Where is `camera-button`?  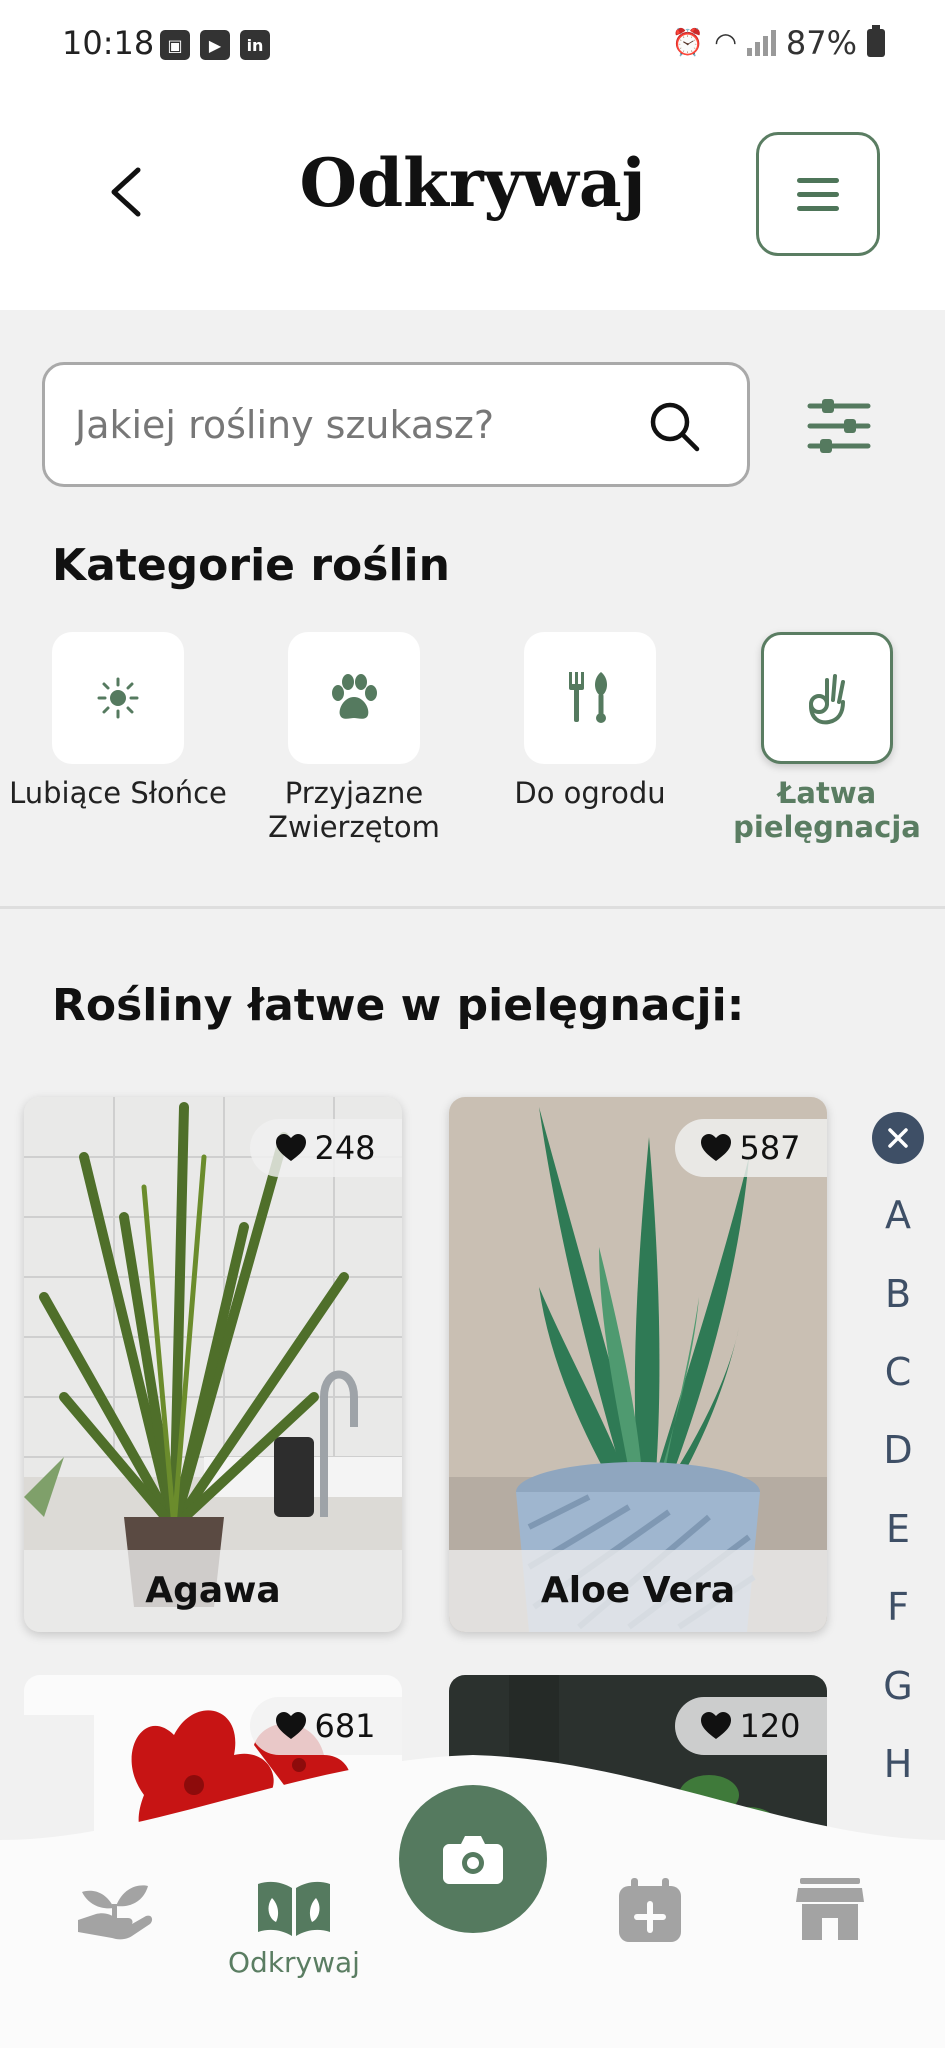
camera-button is located at coordinates (473, 1859).